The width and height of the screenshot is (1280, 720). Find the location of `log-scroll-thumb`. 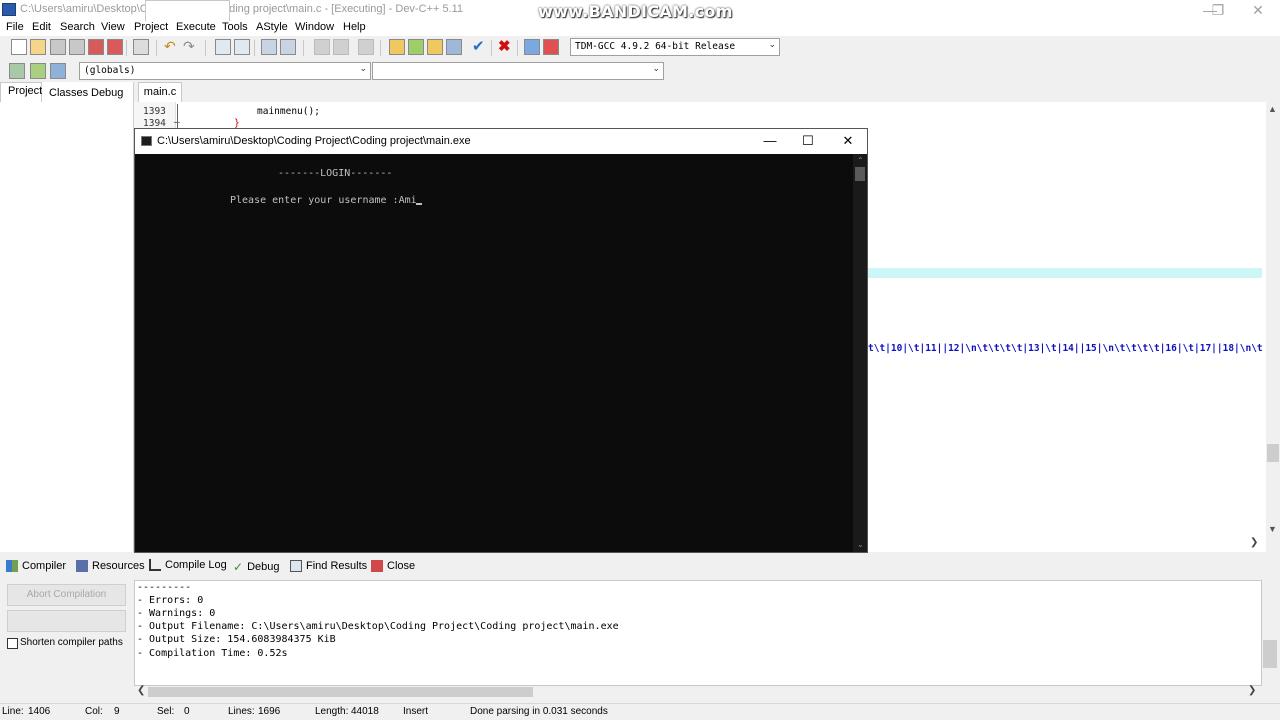

log-scroll-thumb is located at coordinates (340, 692).